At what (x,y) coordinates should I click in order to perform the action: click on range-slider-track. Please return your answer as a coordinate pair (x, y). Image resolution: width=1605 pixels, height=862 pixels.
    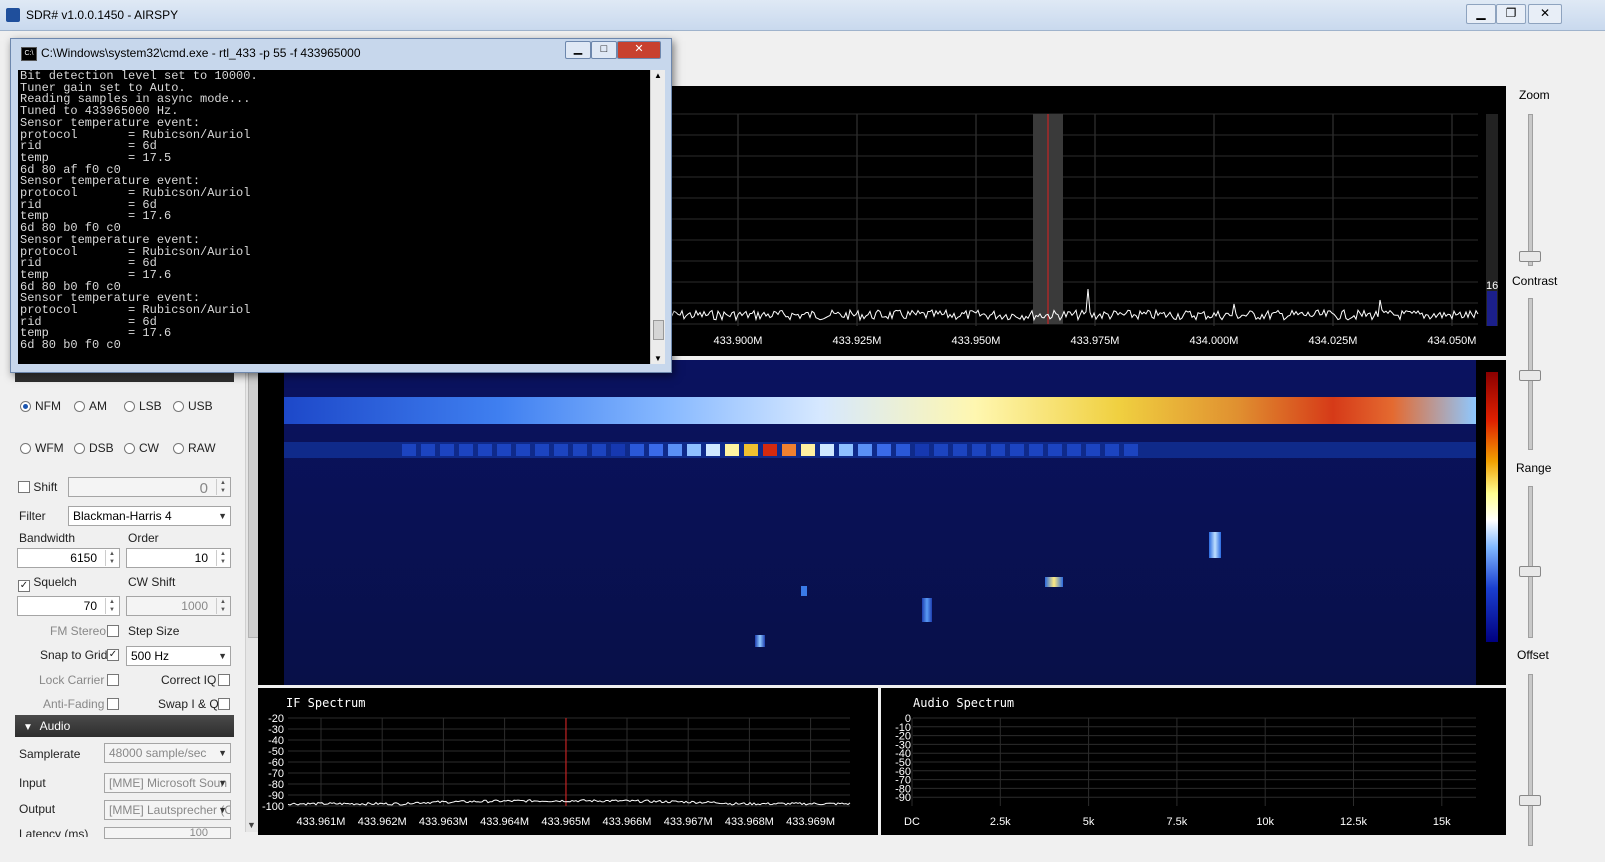
    Looking at the image, I should click on (1530, 562).